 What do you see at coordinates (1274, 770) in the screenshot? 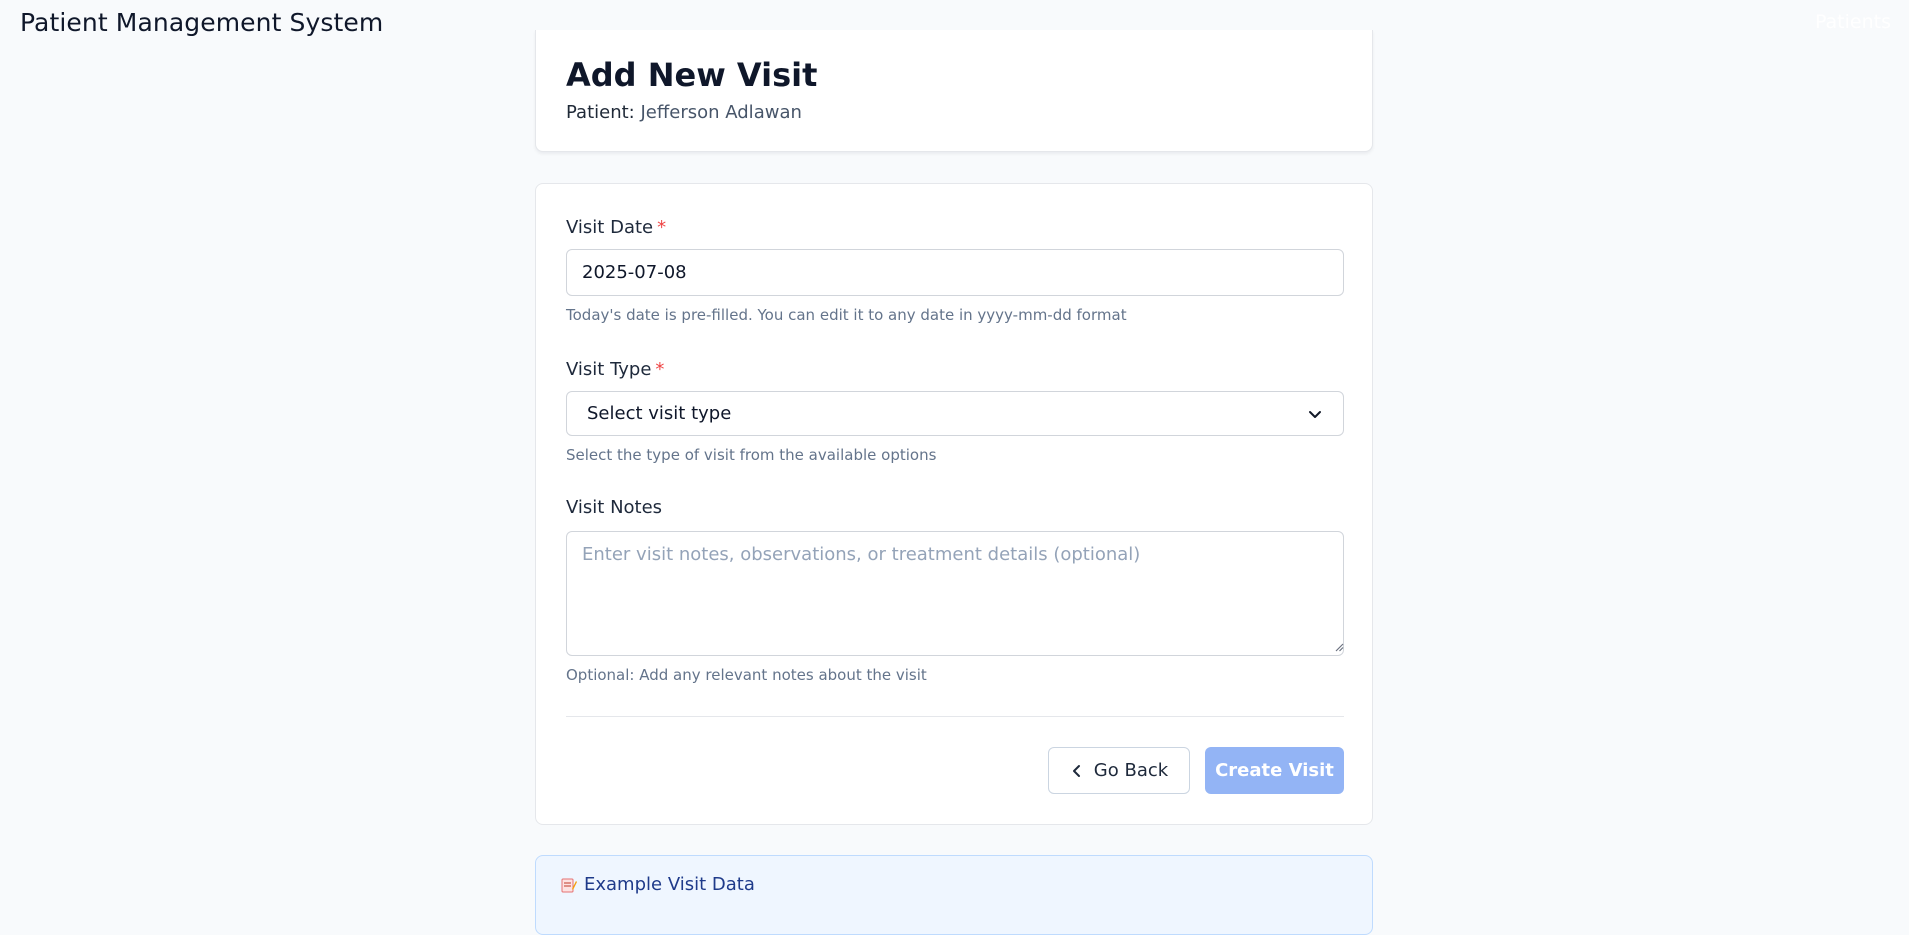
I see `create-visit-button: Create Visit` at bounding box center [1274, 770].